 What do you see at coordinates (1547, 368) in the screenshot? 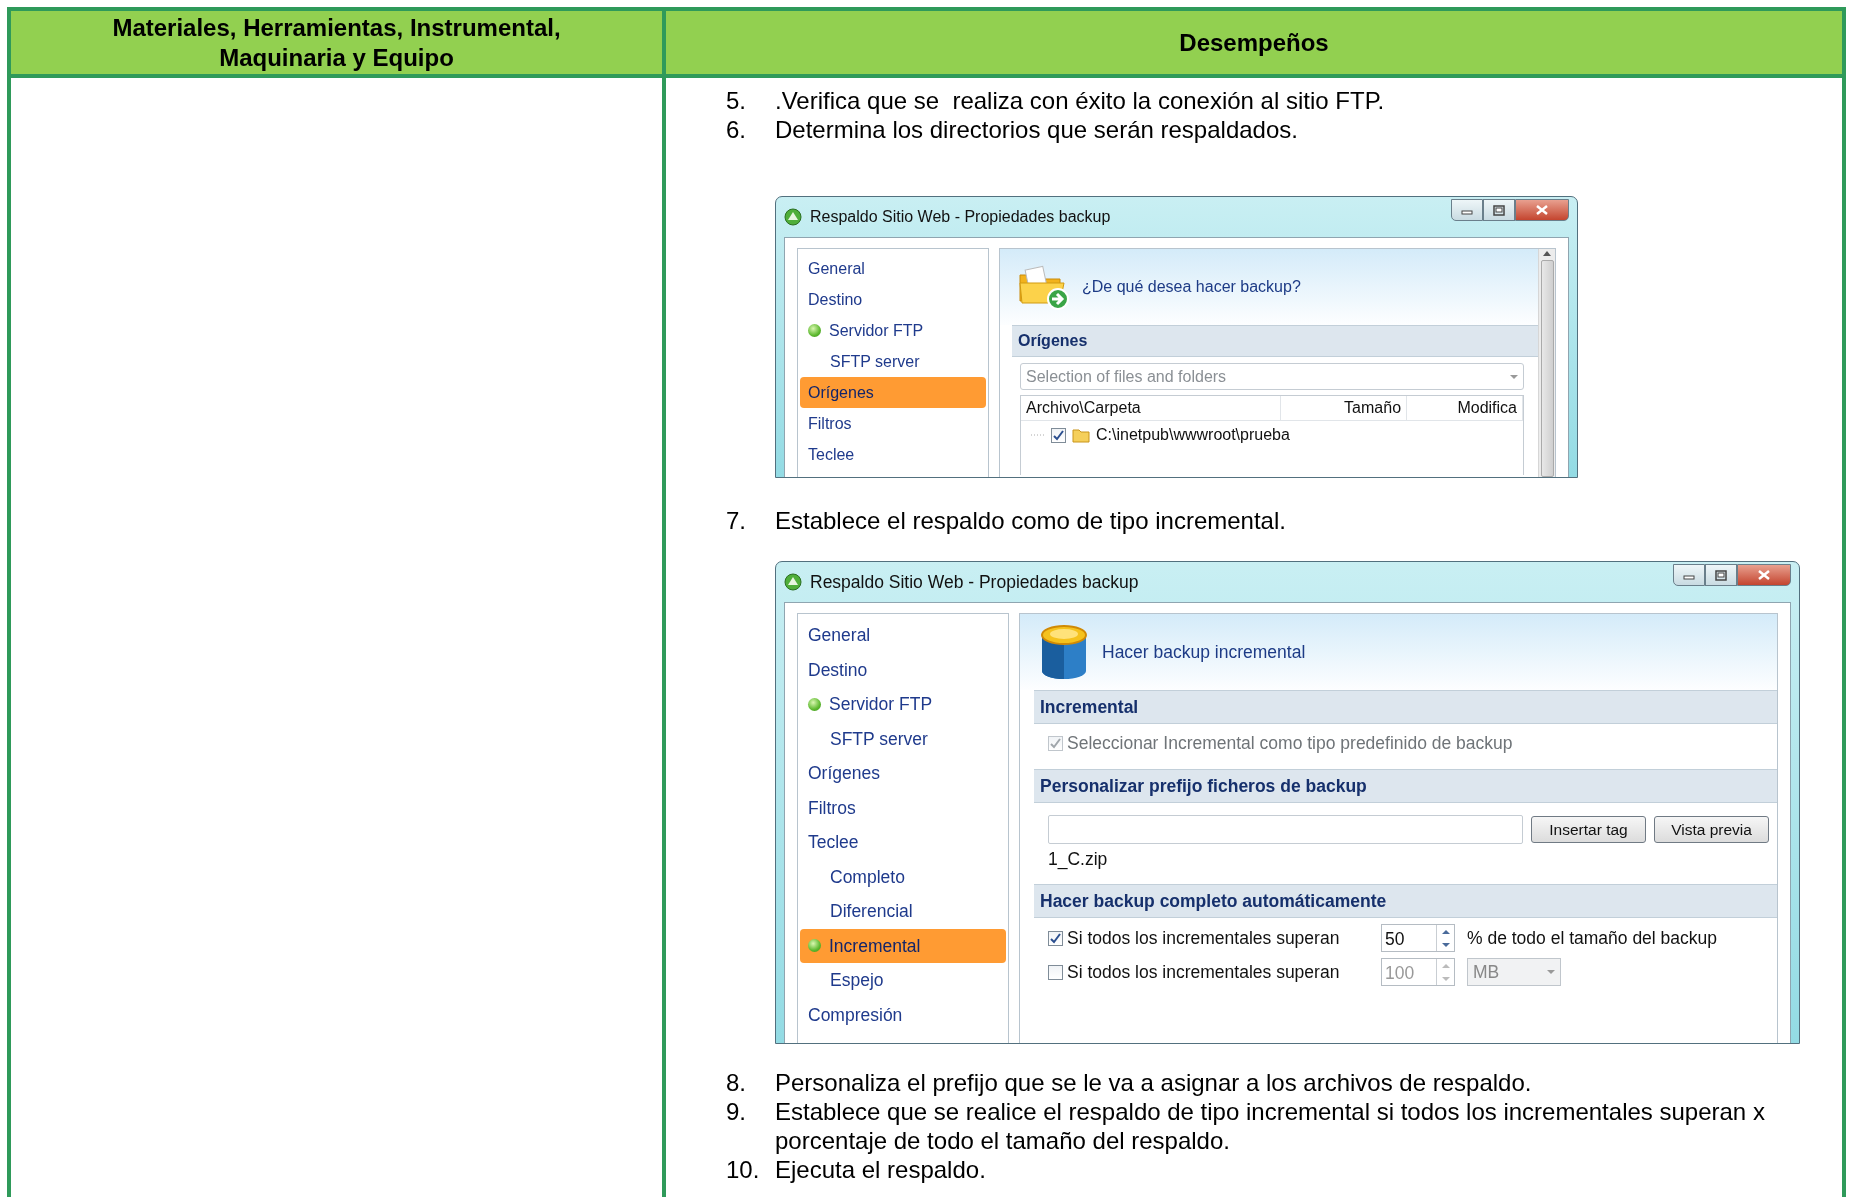
I see `scroll-thumb` at bounding box center [1547, 368].